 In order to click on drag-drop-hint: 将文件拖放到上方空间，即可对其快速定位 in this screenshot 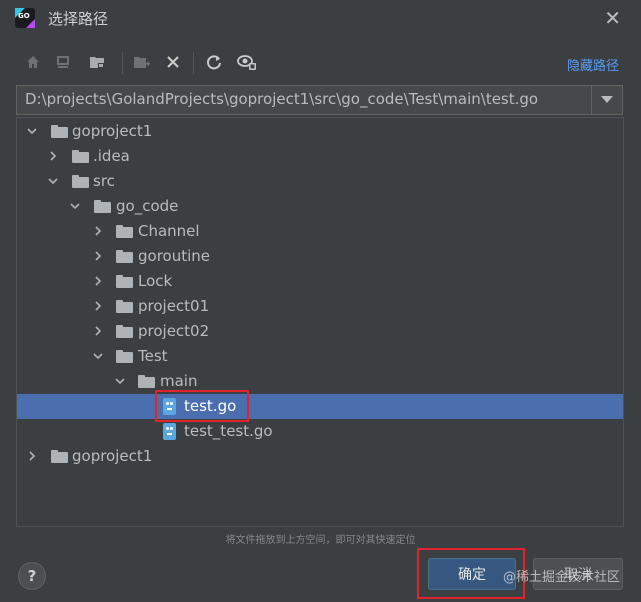, I will do `click(320, 540)`.